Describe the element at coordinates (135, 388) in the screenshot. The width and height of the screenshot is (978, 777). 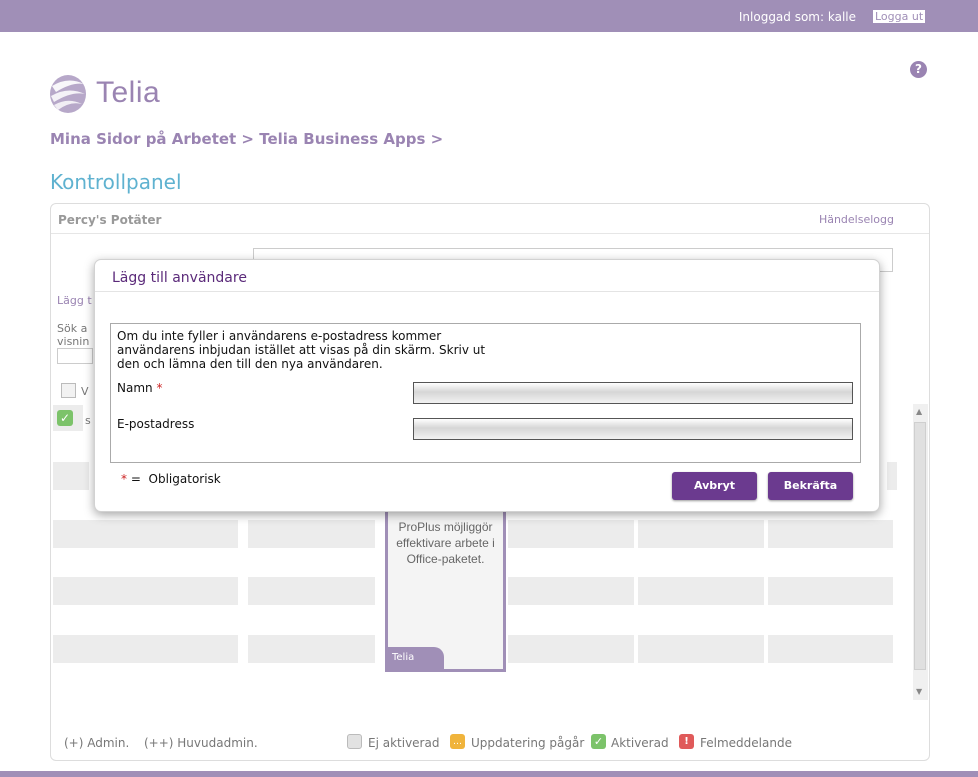
I see `name-label-text: Namn` at that location.